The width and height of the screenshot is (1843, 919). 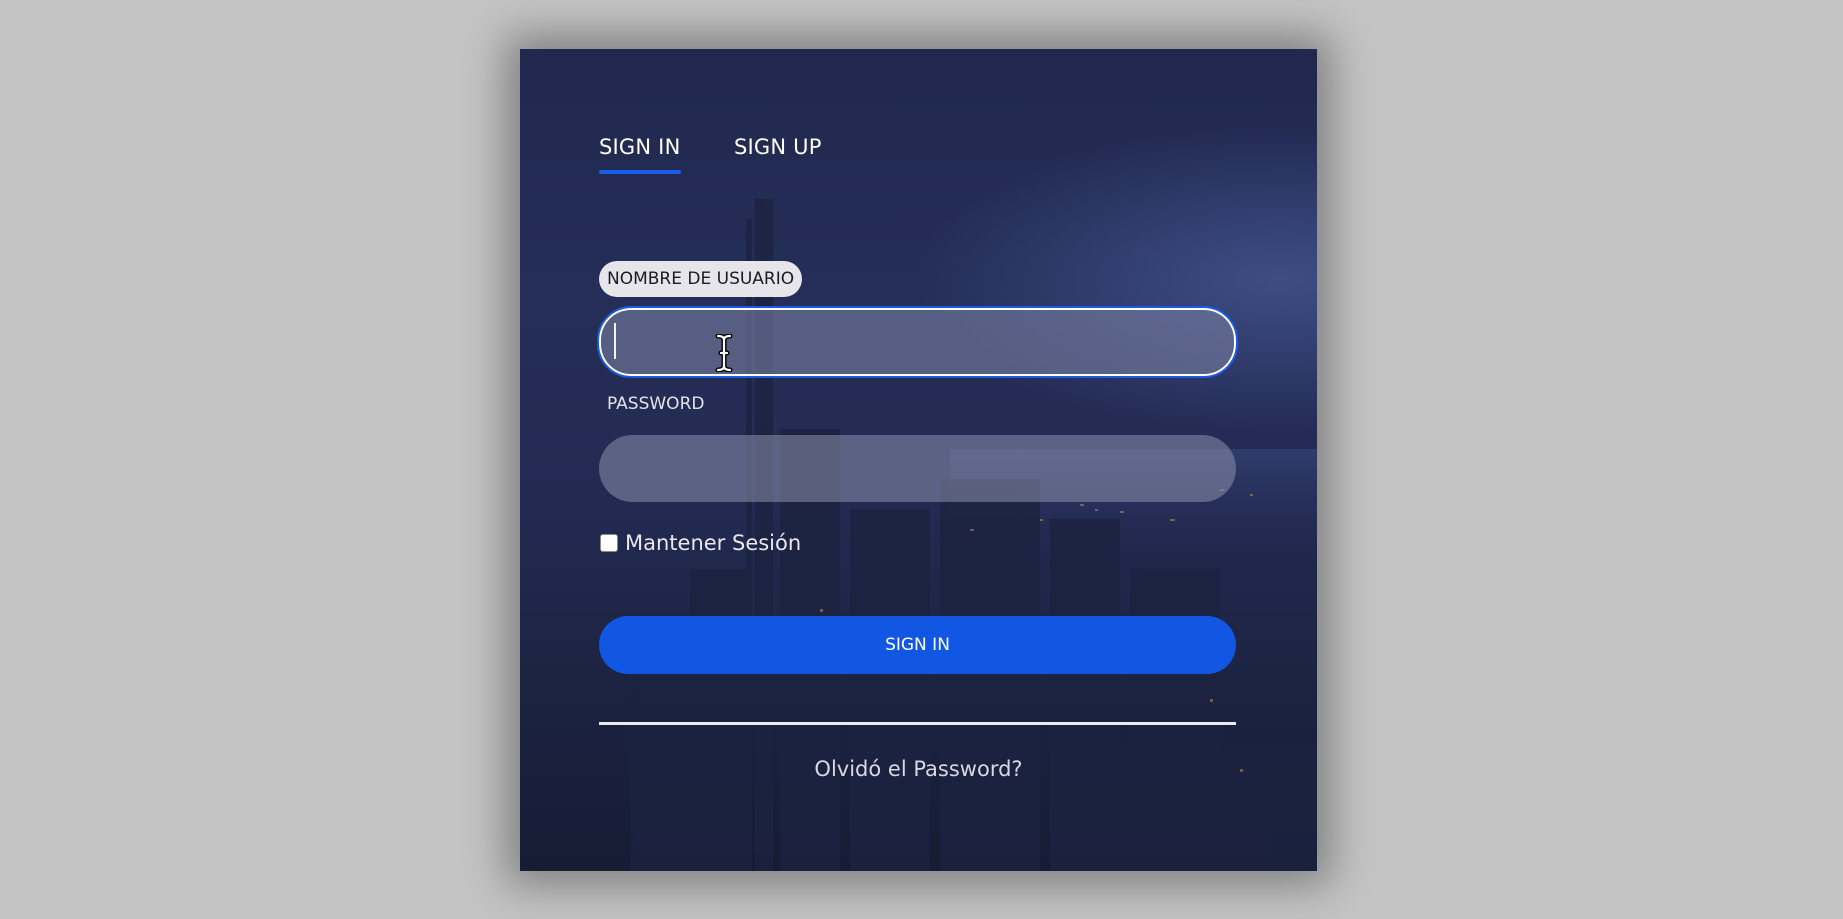 I want to click on divider, so click(x=917, y=723).